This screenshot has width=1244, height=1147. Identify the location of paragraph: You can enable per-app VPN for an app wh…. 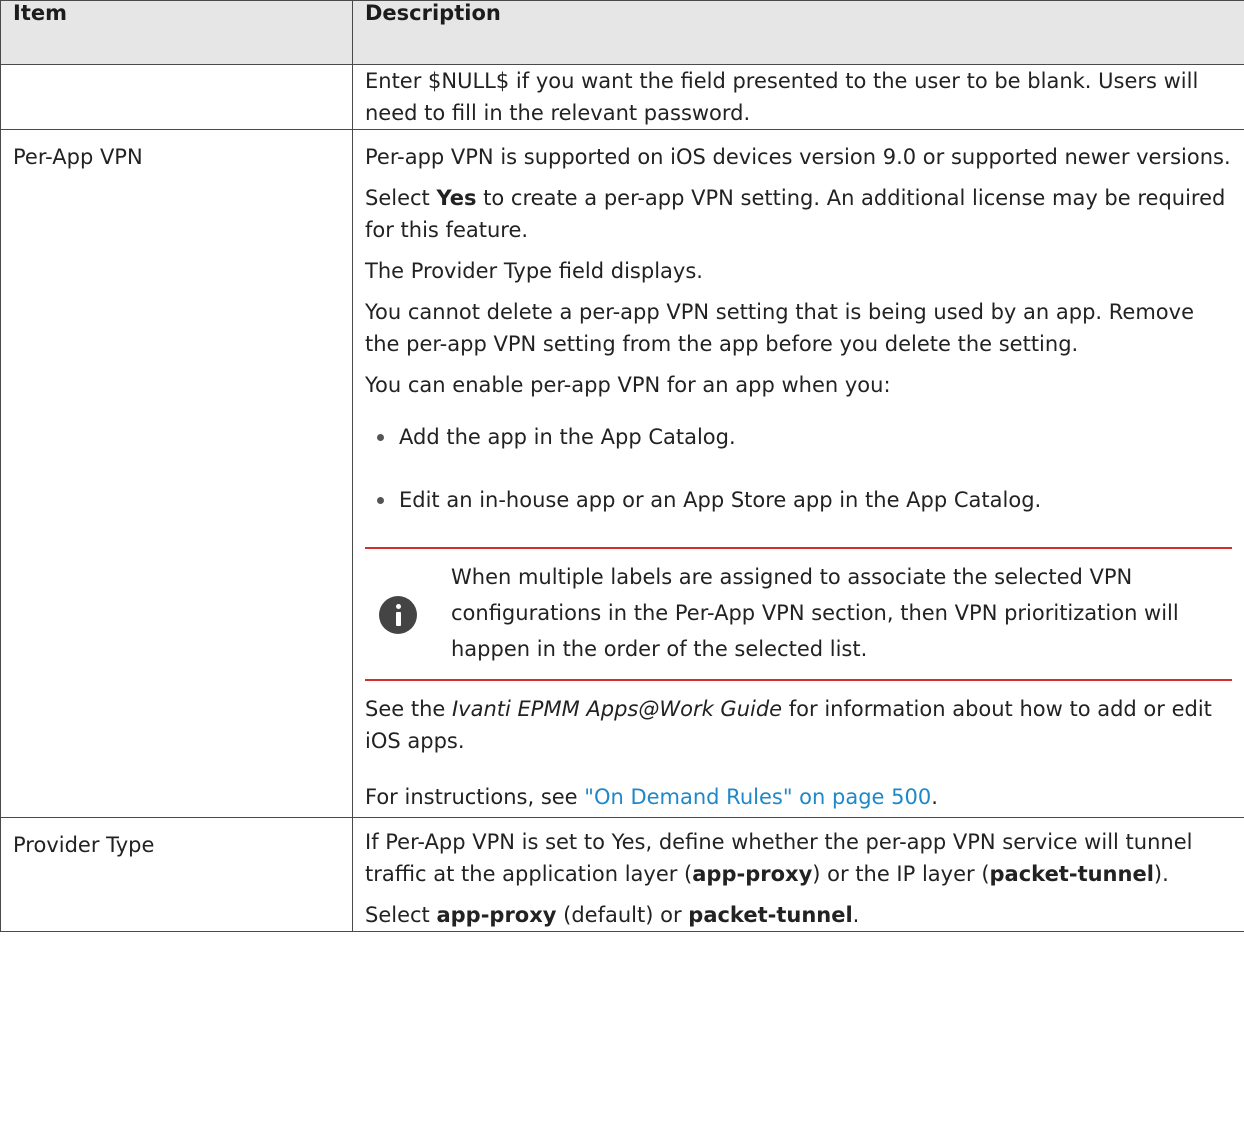
(628, 385).